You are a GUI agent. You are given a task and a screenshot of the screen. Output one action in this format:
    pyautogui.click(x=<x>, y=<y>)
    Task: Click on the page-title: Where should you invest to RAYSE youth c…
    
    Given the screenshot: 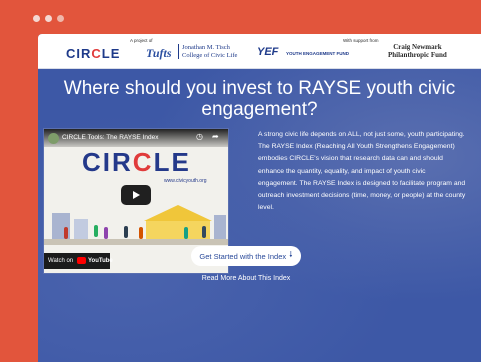 What is the action you would take?
    pyautogui.click(x=259, y=99)
    